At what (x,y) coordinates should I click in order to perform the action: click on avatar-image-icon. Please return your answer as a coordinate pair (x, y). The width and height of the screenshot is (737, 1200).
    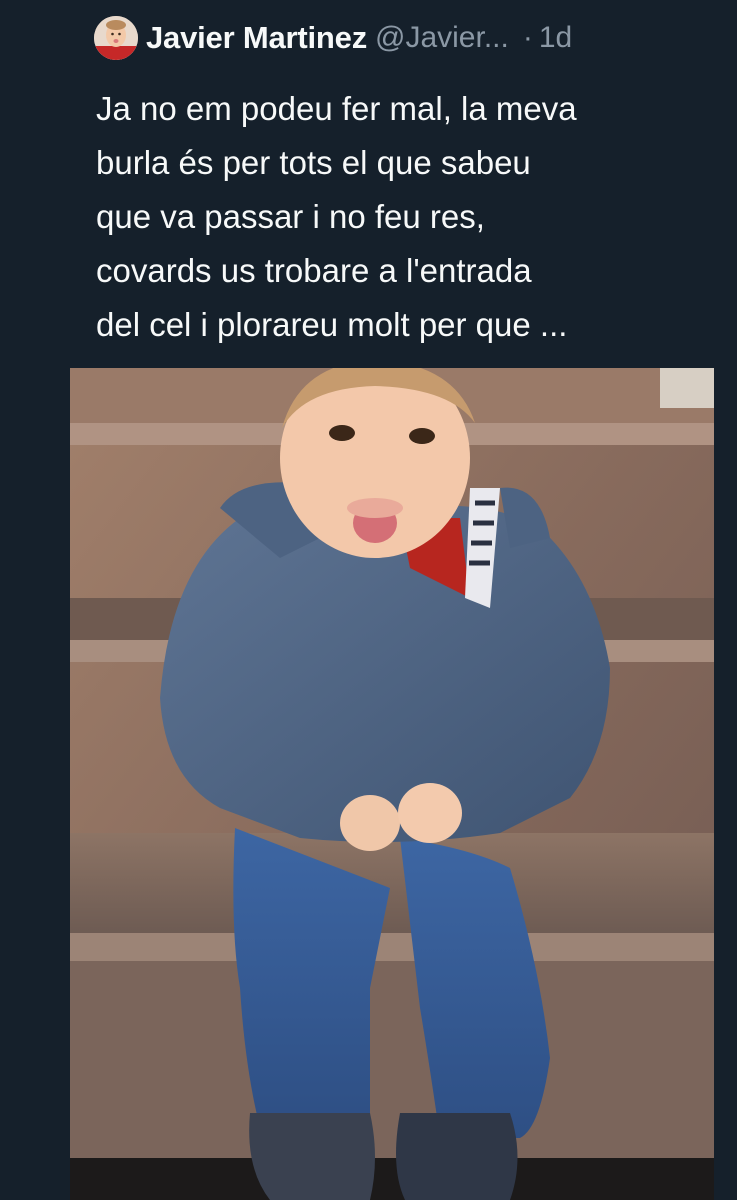
    Looking at the image, I should click on (116, 38).